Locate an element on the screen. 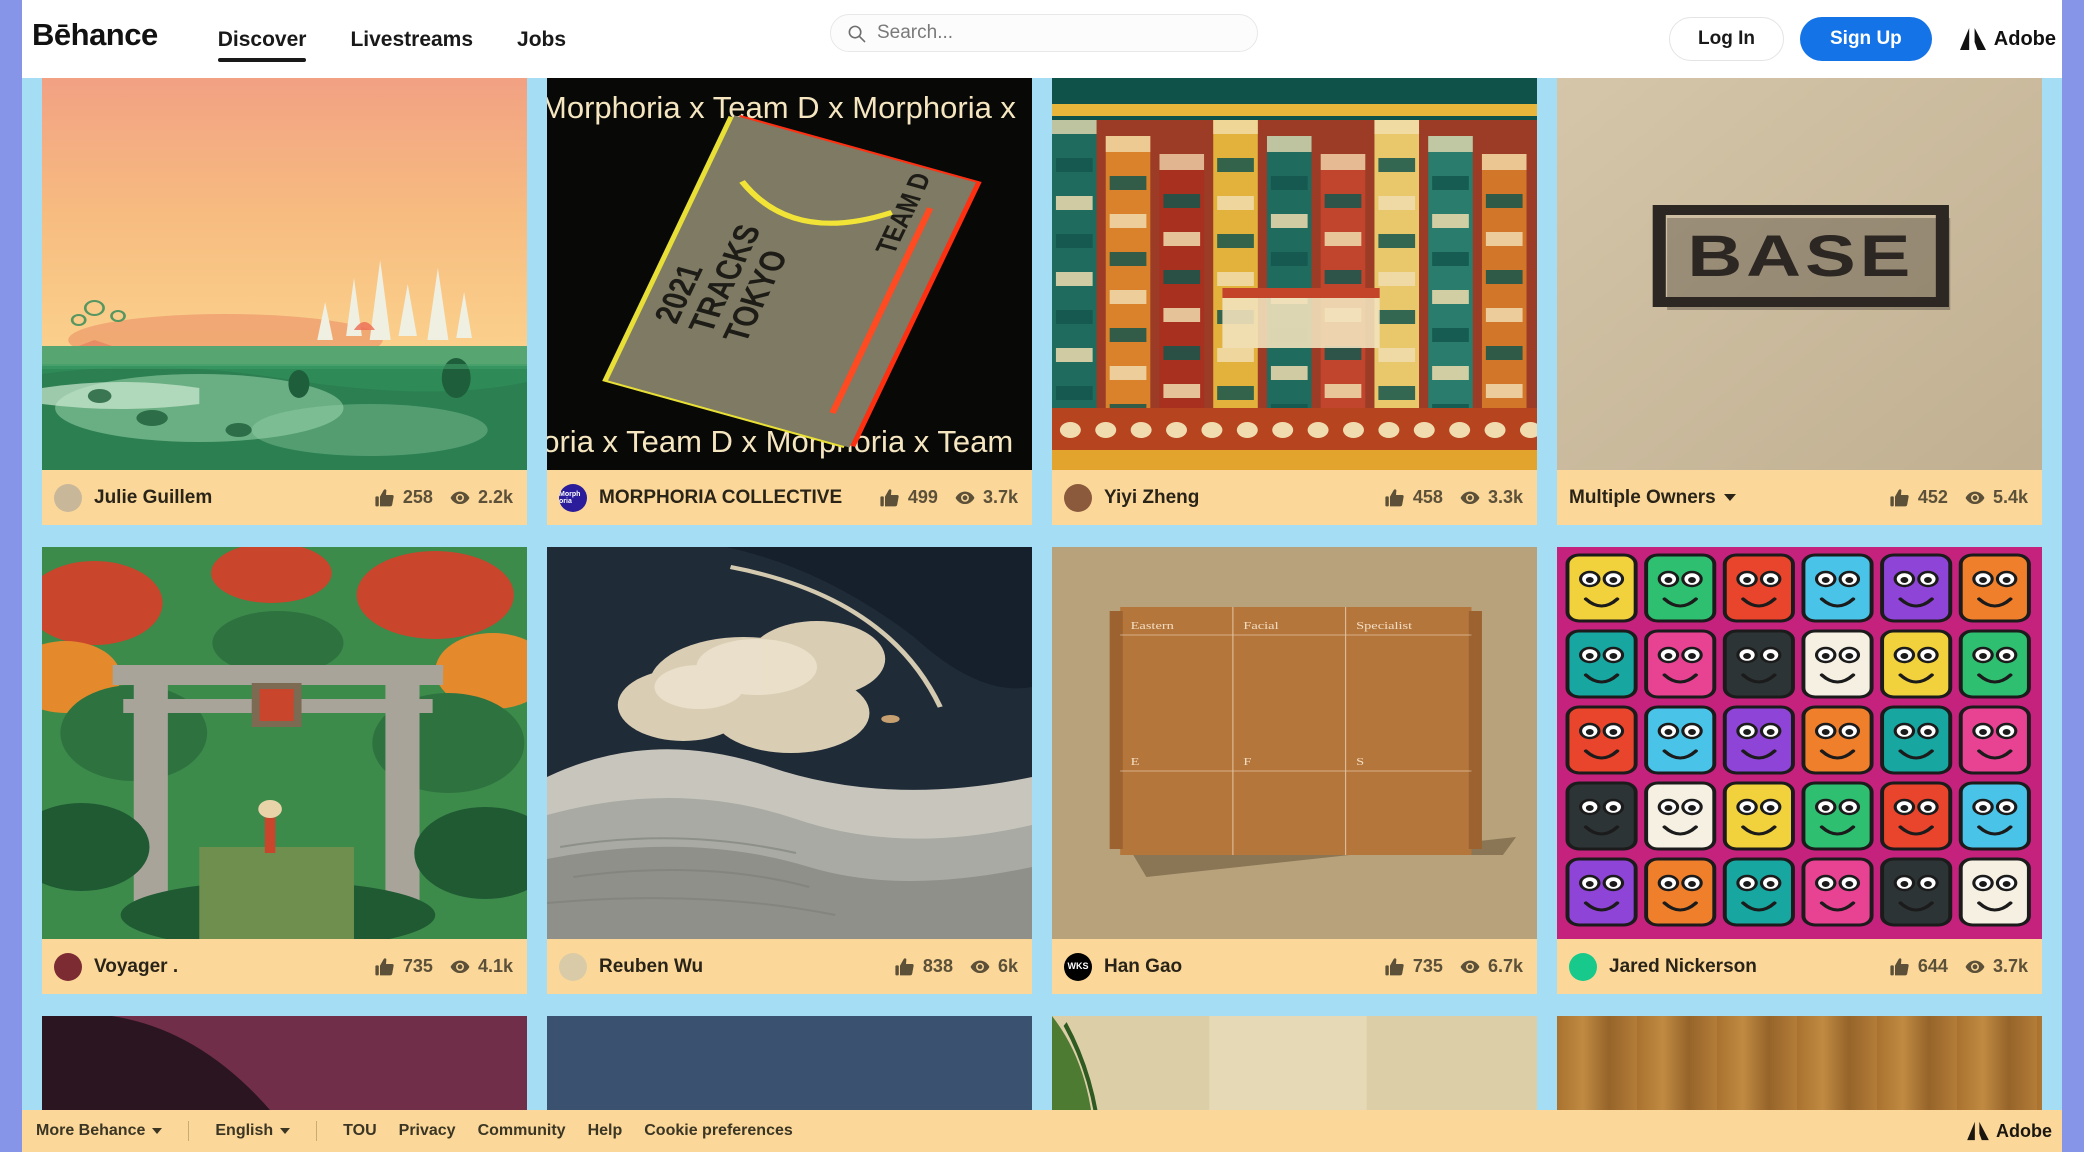  footer-language: English is located at coordinates (253, 1131).